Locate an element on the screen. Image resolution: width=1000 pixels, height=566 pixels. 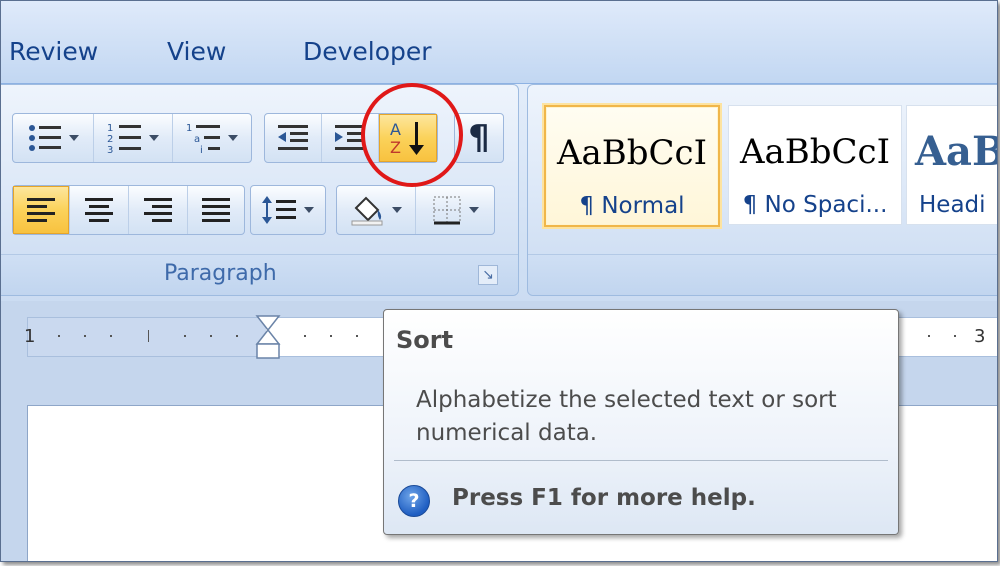
borders-icon is located at coordinates (447, 210).